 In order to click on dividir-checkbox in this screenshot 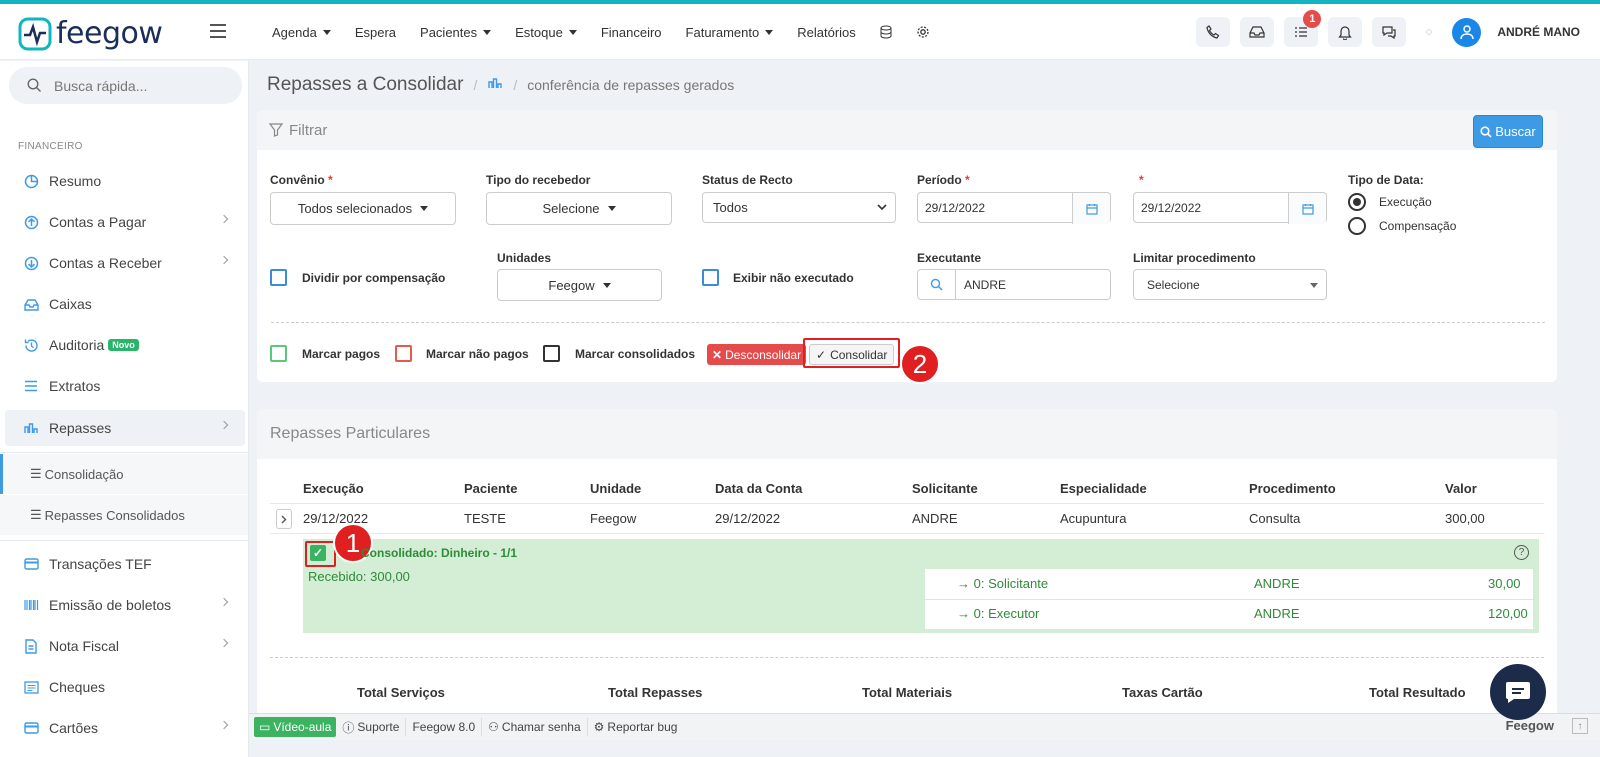, I will do `click(278, 277)`.